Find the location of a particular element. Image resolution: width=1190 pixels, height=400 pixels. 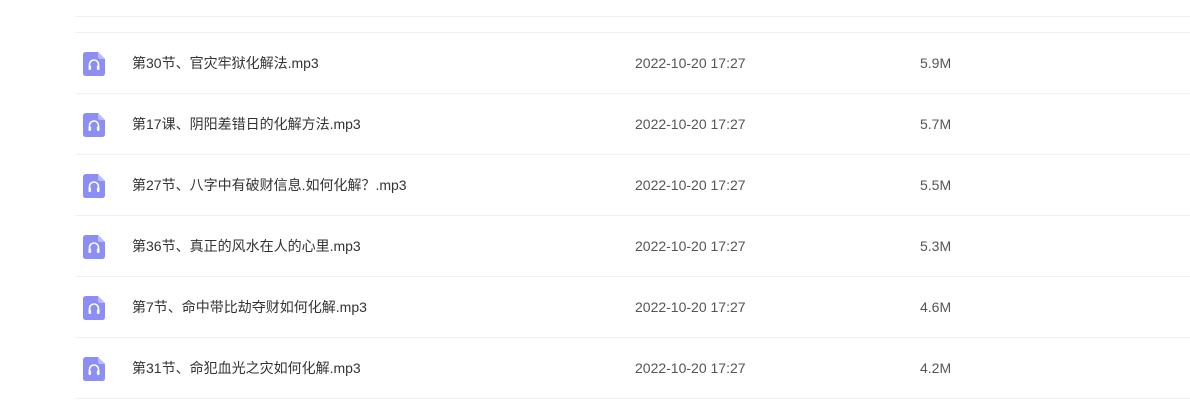

file-size: 4.2M is located at coordinates (936, 368).